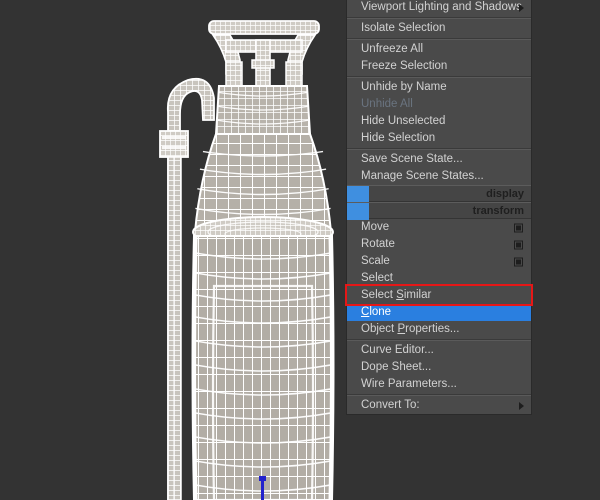  What do you see at coordinates (498, 211) in the screenshot?
I see `quad-section-label: transform` at bounding box center [498, 211].